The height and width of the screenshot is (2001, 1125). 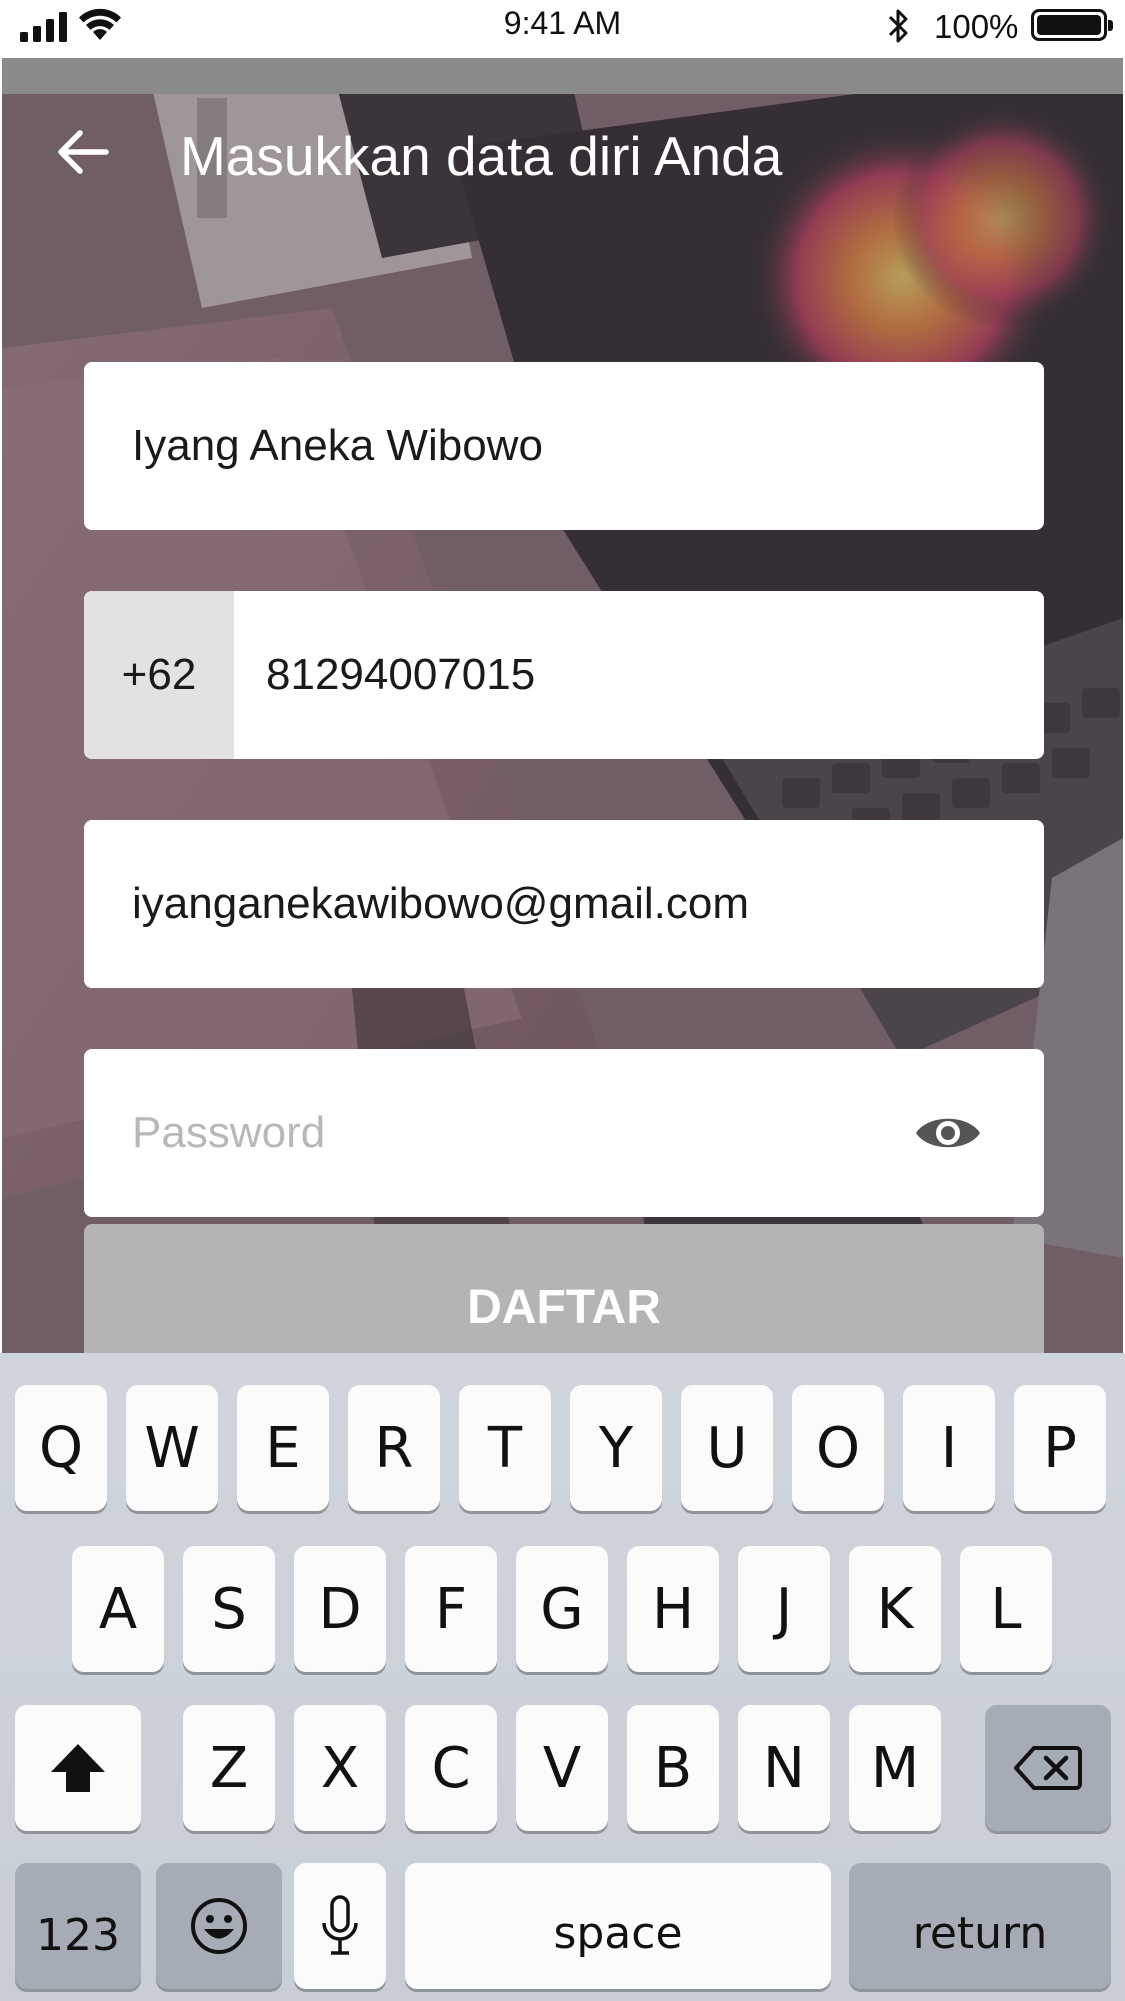 I want to click on arrow-left-icon, so click(x=83, y=152).